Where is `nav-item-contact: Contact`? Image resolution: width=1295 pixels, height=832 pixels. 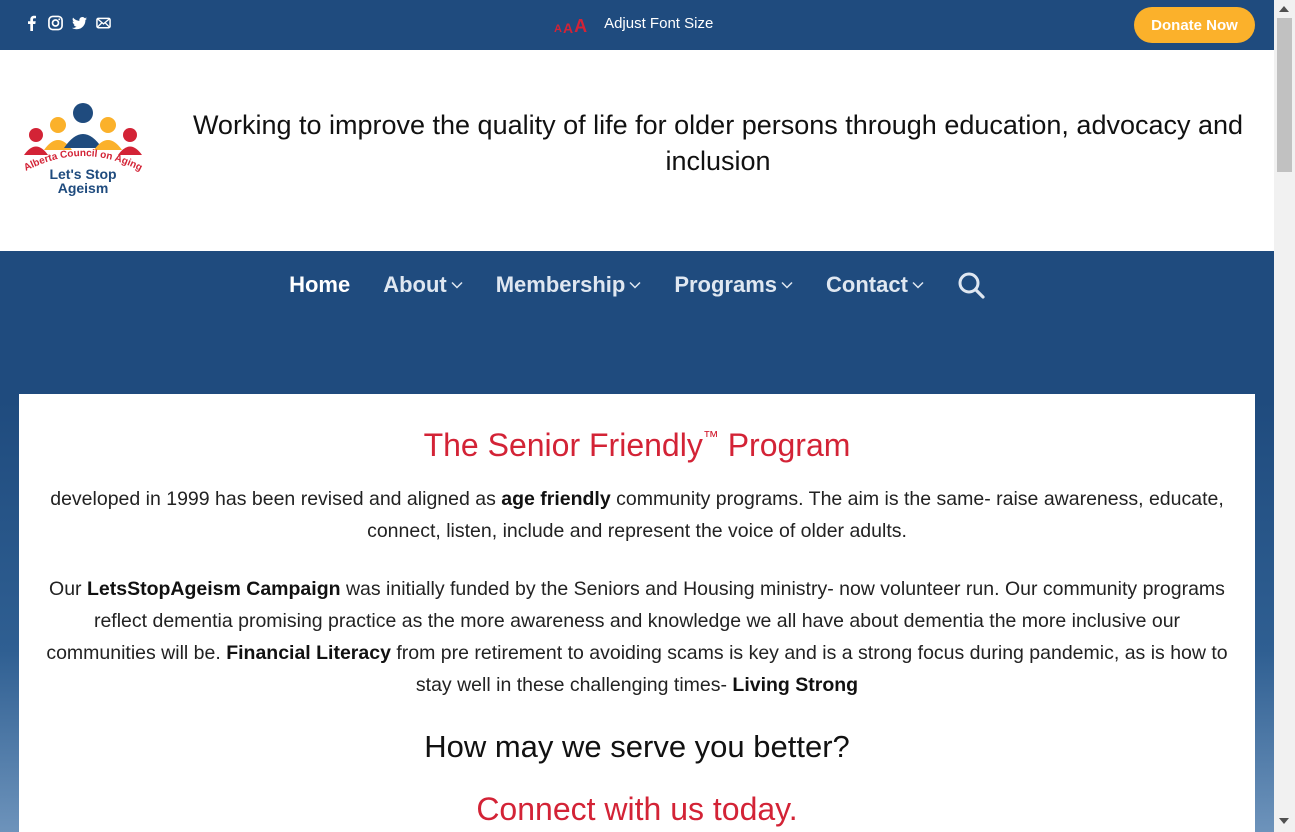 nav-item-contact: Contact is located at coordinates (875, 285).